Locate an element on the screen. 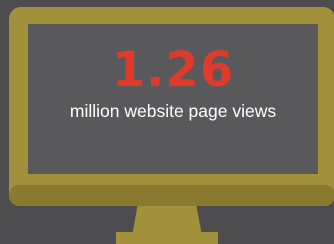 Image resolution: width=334 pixels, height=244 pixels. monitor-stand-base is located at coordinates (167, 238).